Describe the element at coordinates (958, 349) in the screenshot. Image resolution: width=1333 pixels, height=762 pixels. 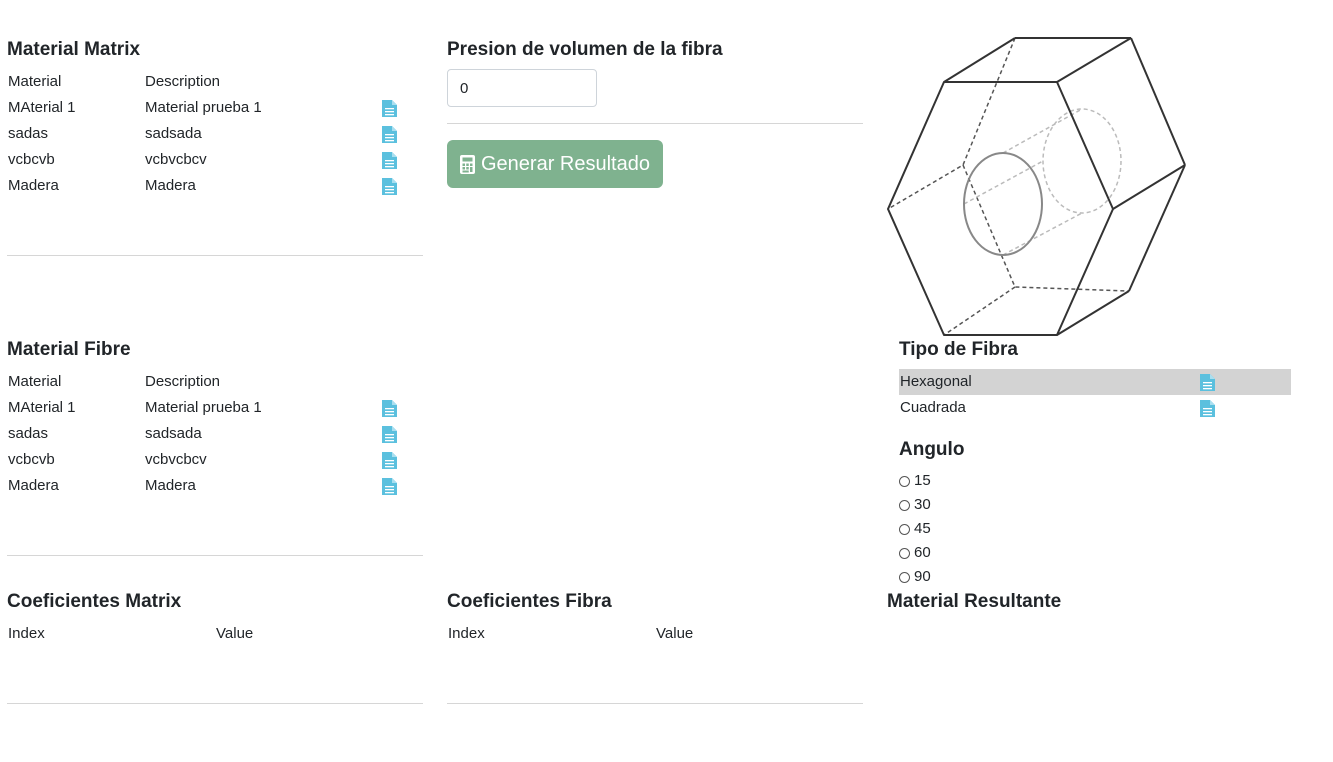
I see `fiber-type-title: Tipo de Fibra` at that location.